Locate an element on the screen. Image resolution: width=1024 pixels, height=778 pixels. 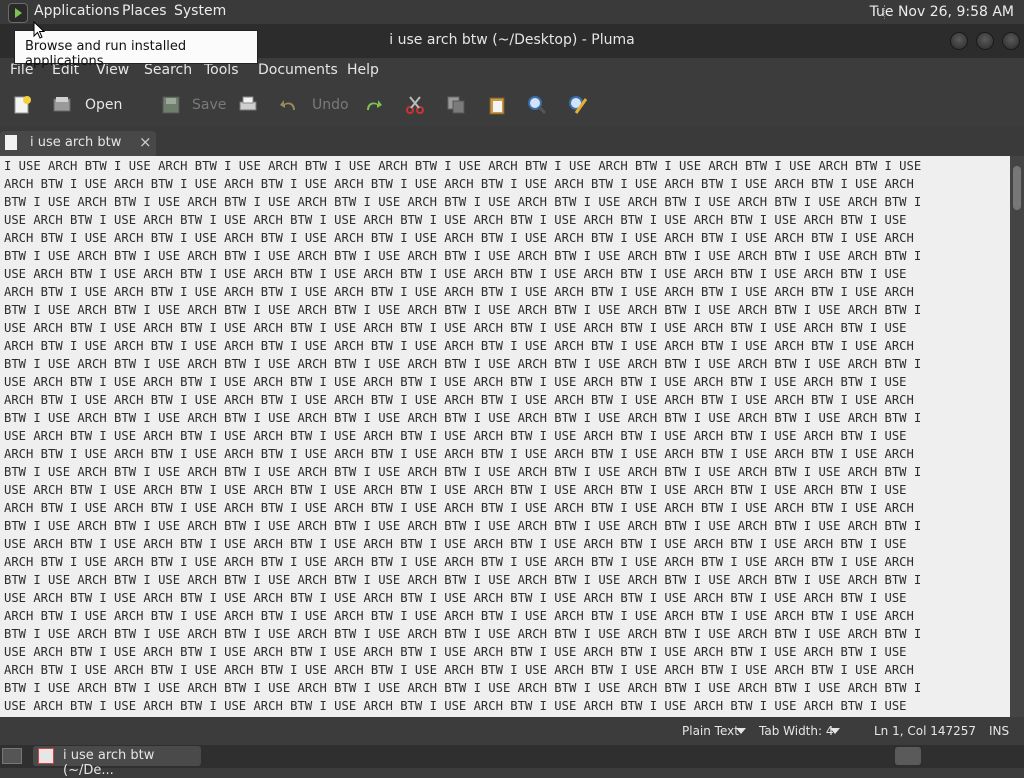
workspace-switcher-icon is located at coordinates (908, 756).